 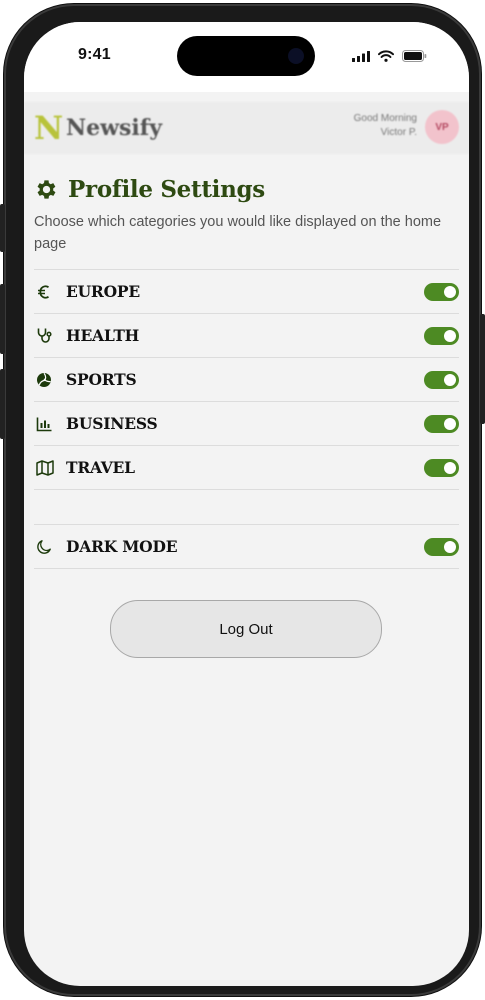 What do you see at coordinates (48, 128) in the screenshot?
I see `logo: N` at bounding box center [48, 128].